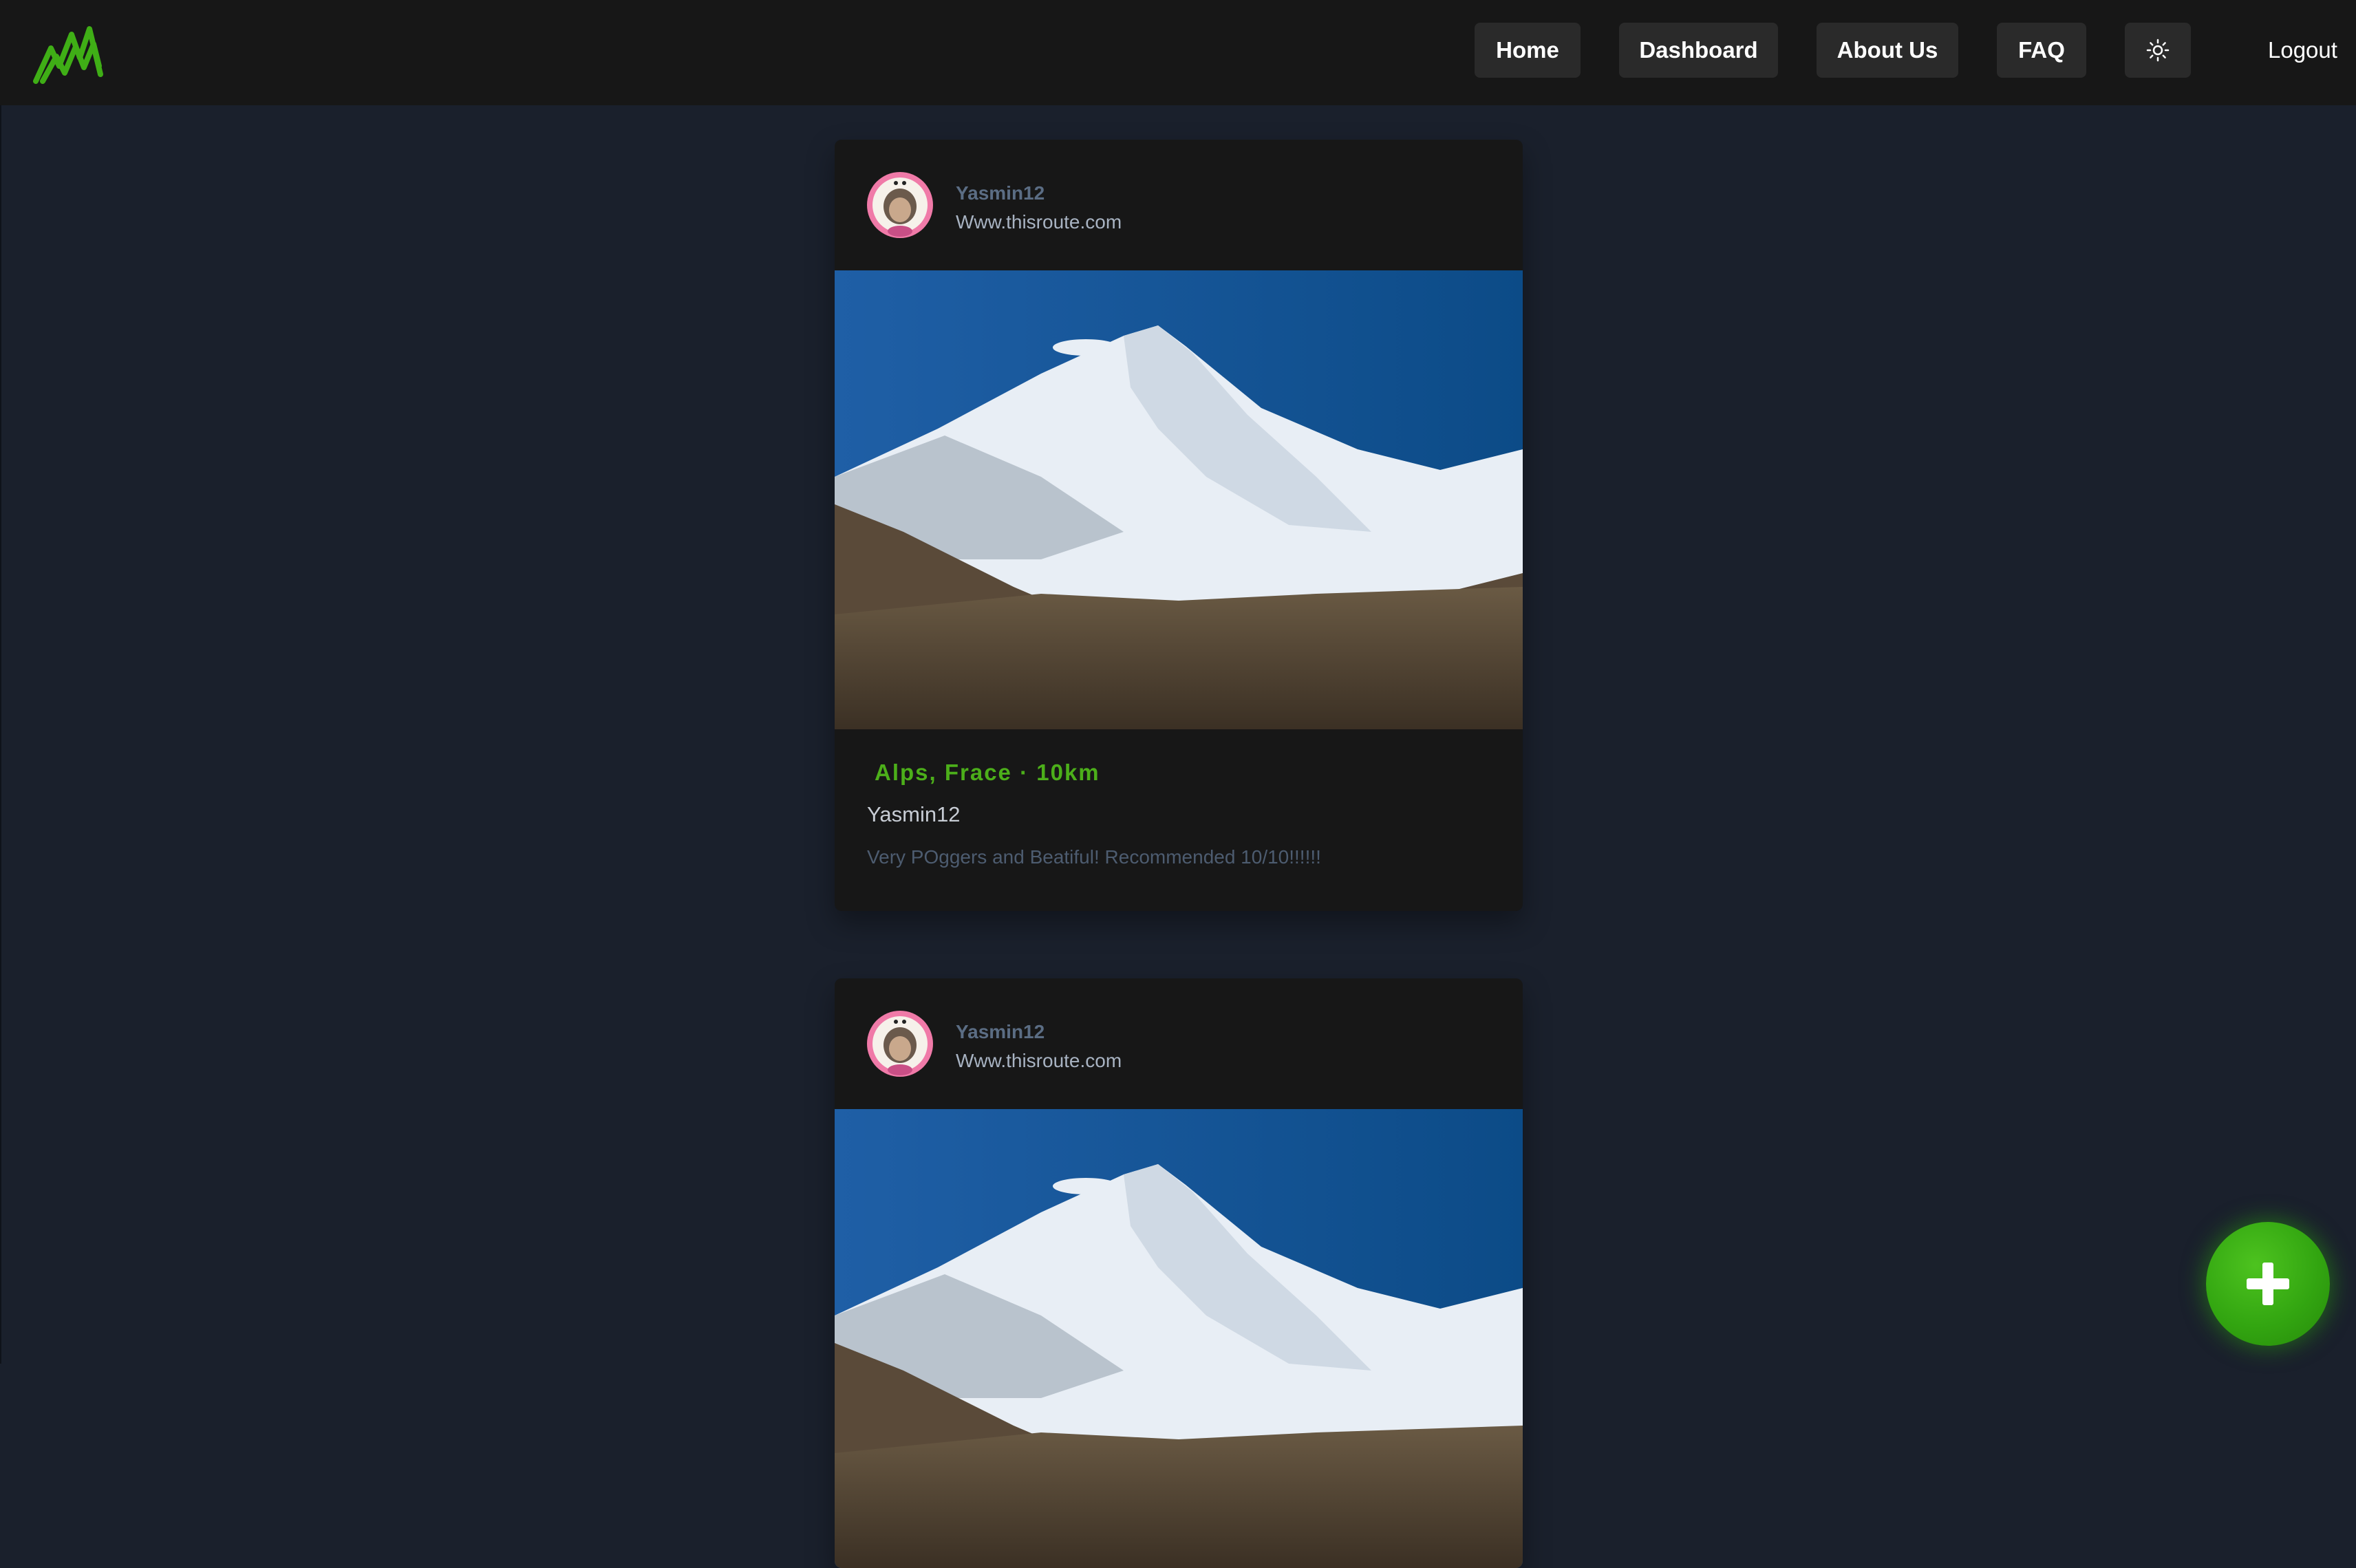 The height and width of the screenshot is (1568, 2356). I want to click on mountain-logo-icon, so click(69, 51).